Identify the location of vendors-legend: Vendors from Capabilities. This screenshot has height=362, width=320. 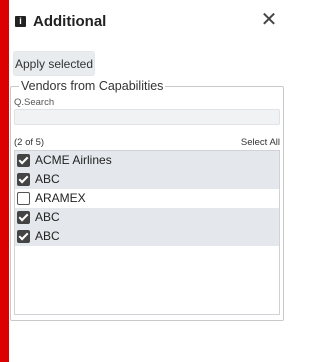
(92, 86).